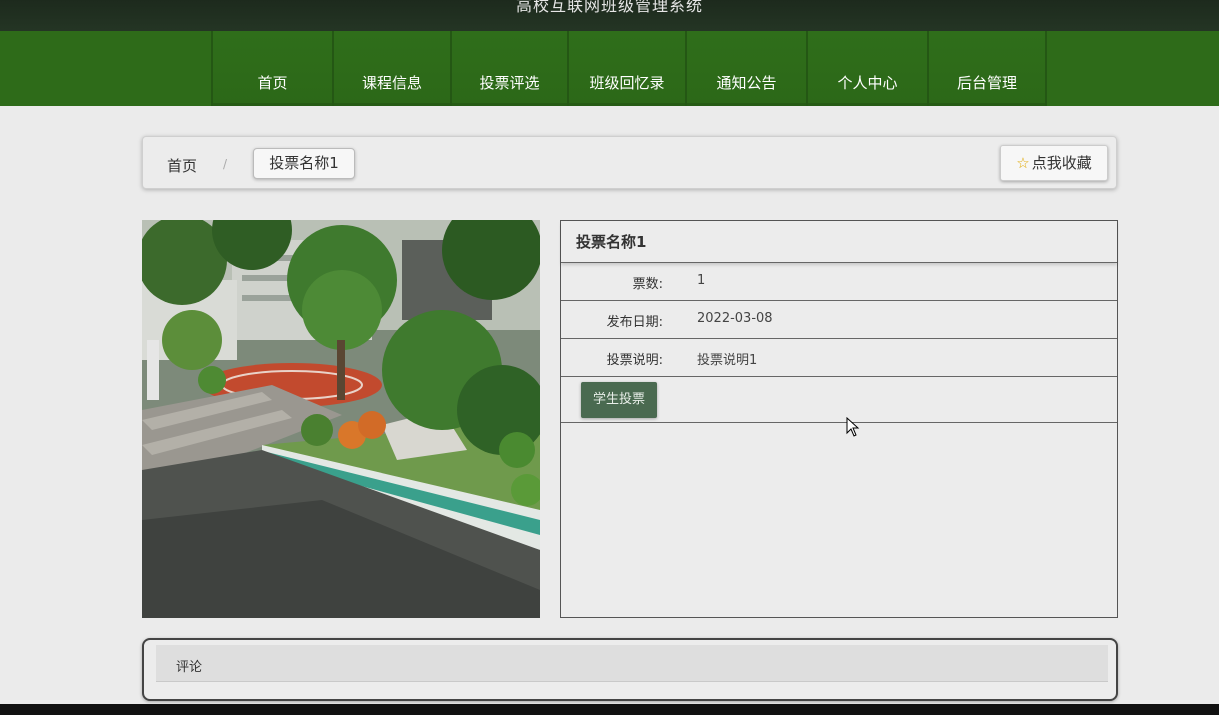 Image resolution: width=1219 pixels, height=715 pixels. What do you see at coordinates (271, 68) in the screenshot?
I see `nav-item-home: 首页` at bounding box center [271, 68].